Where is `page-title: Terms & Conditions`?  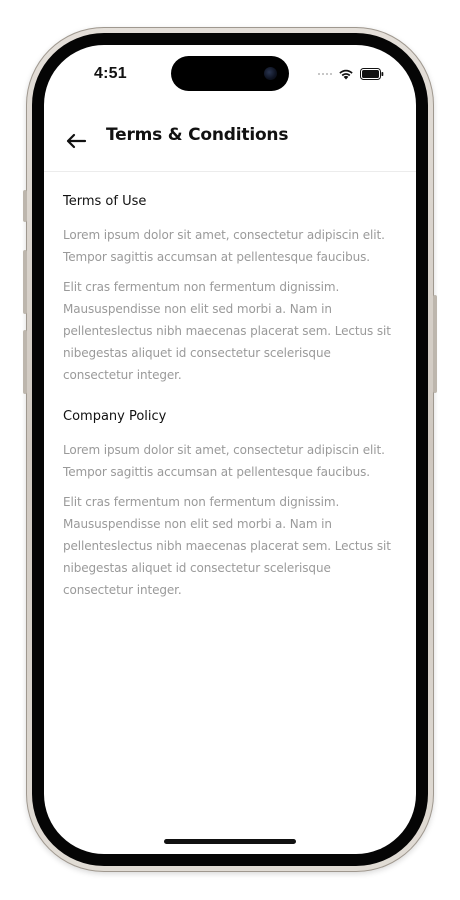
page-title: Terms & Conditions is located at coordinates (197, 135).